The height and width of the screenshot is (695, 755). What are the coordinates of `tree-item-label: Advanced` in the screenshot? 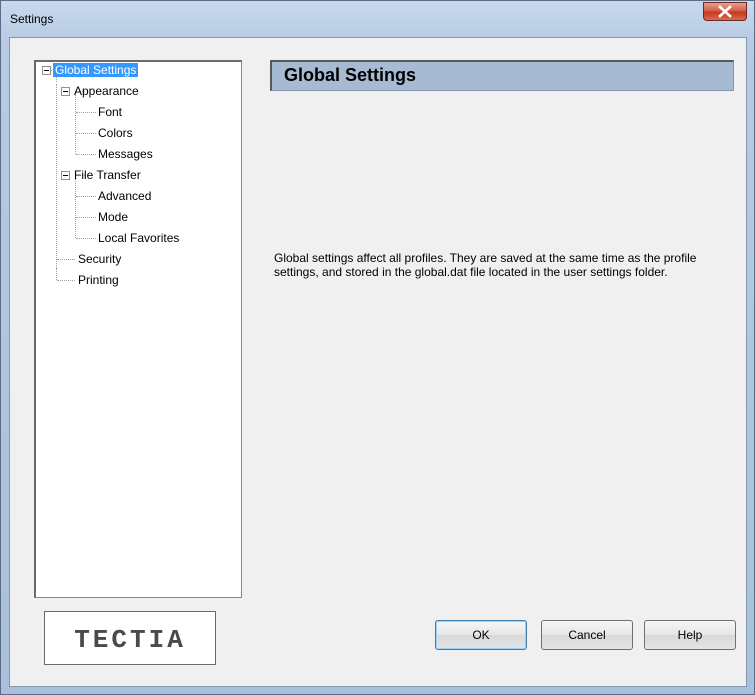 It's located at (125, 196).